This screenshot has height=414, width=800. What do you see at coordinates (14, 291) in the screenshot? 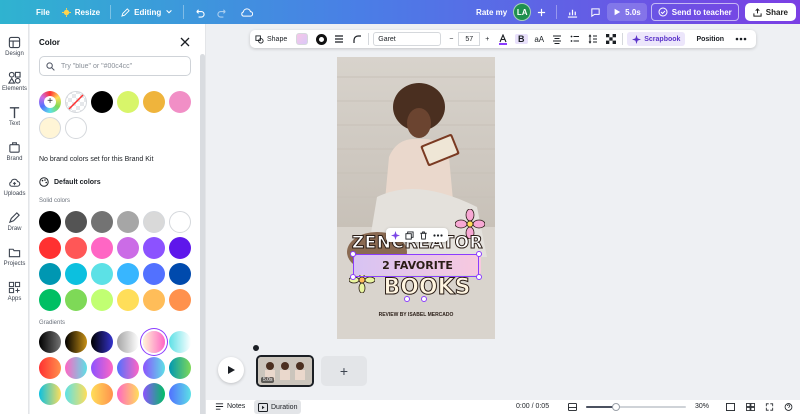
I see `rail-item-apps: Apps` at bounding box center [14, 291].